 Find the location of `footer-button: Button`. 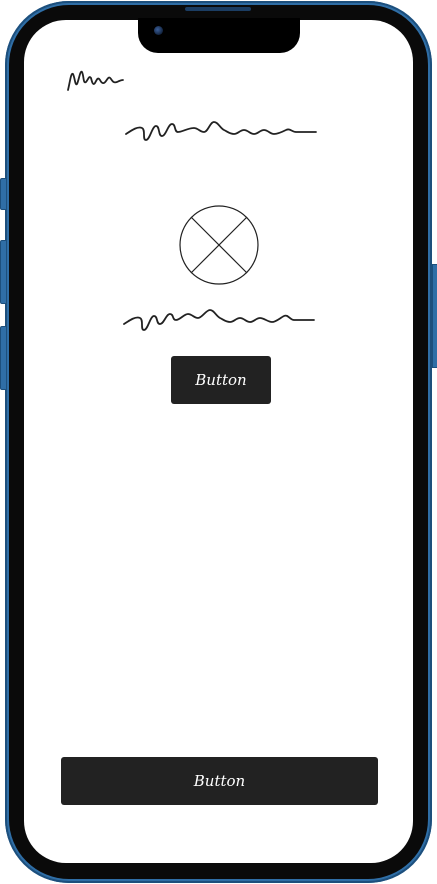

footer-button: Button is located at coordinates (219, 781).